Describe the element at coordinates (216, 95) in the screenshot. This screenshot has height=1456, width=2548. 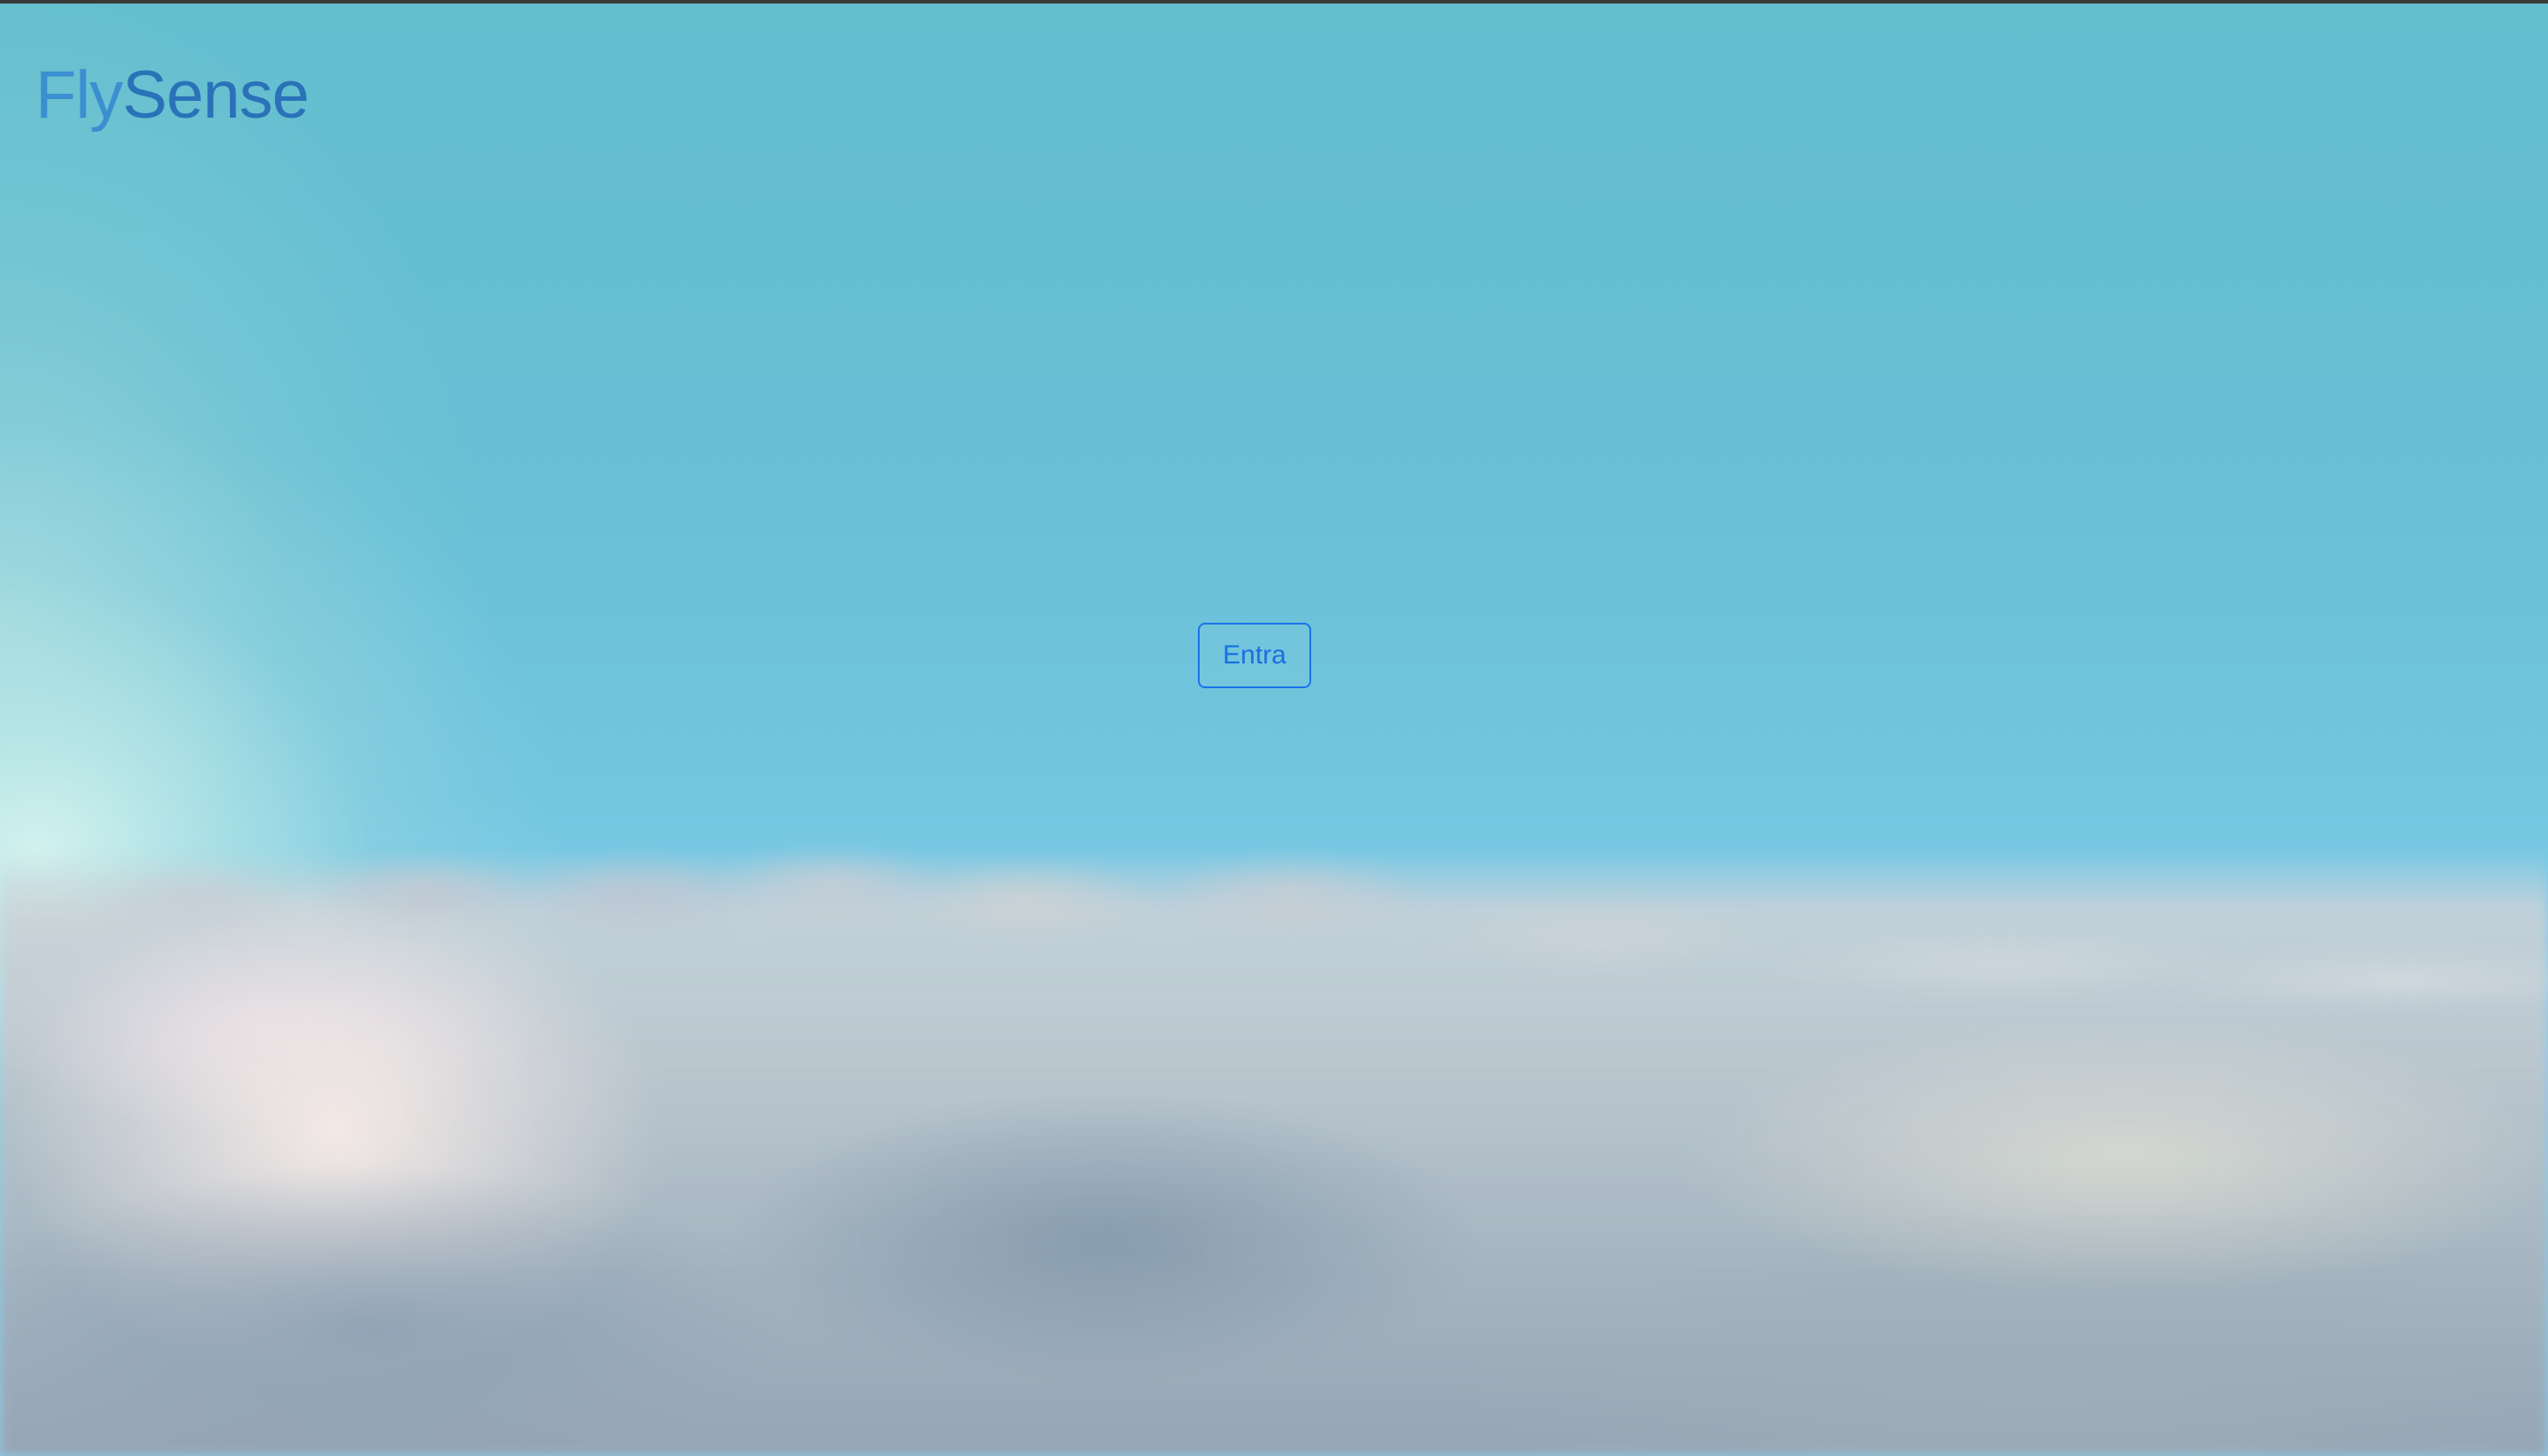
I see `brand-logo-sense: Sense` at that location.